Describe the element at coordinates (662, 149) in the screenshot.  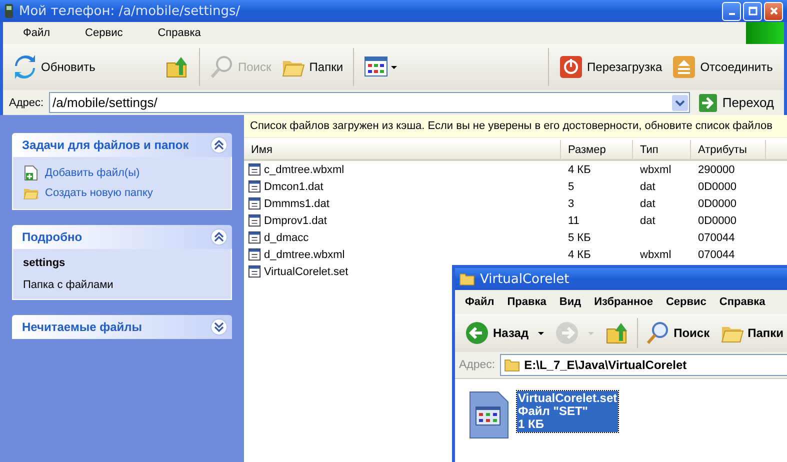
I see `column-header: Тип` at that location.